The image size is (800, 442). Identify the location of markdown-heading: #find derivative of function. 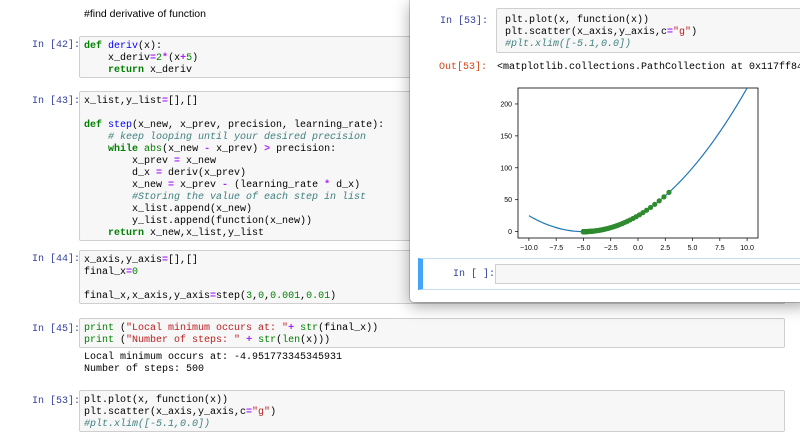
(145, 14).